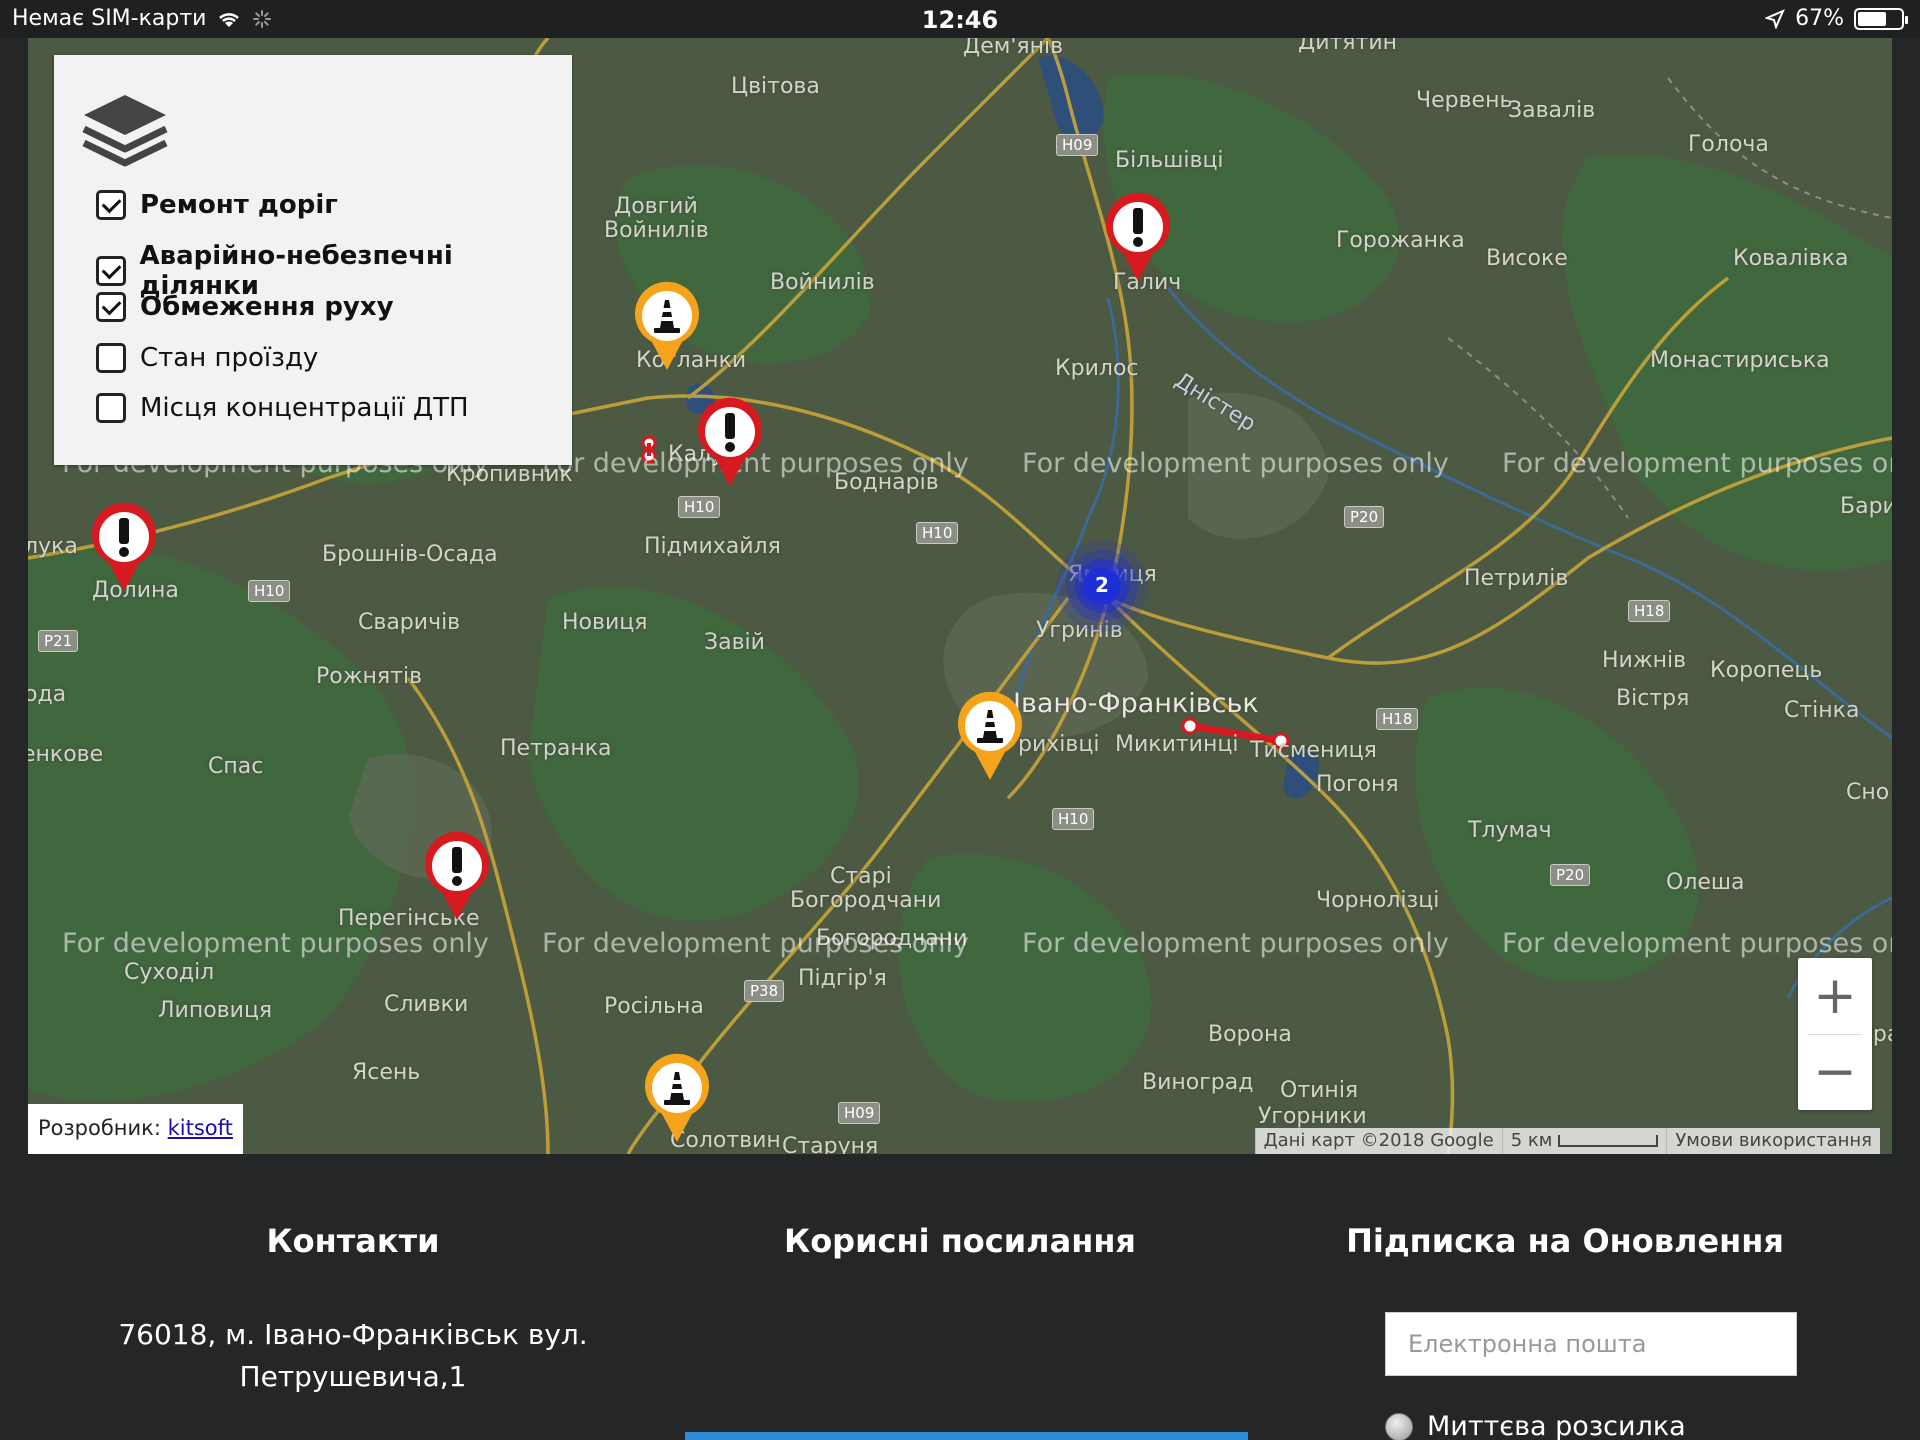  Describe the element at coordinates (861, 876) in the screenshot. I see `place-label: Старі` at that location.